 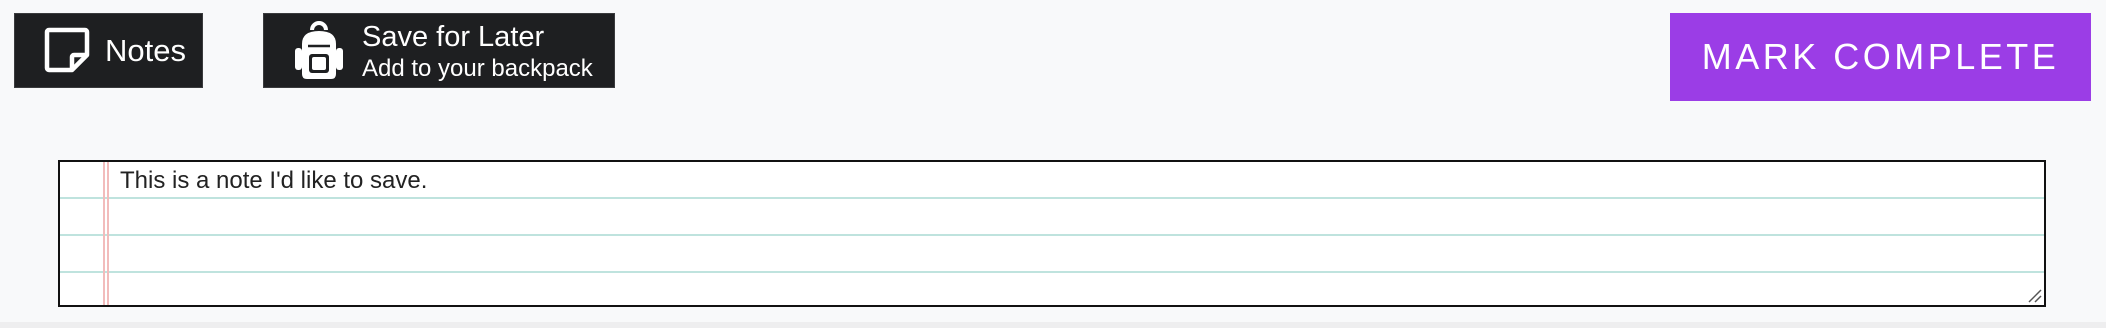 I want to click on mark-complete-button: MARK COMPLETE, so click(x=1880, y=57).